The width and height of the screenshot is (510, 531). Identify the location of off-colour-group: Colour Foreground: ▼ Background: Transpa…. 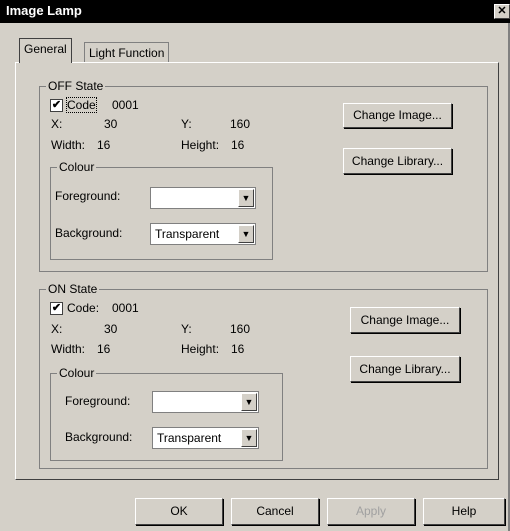
(161, 210).